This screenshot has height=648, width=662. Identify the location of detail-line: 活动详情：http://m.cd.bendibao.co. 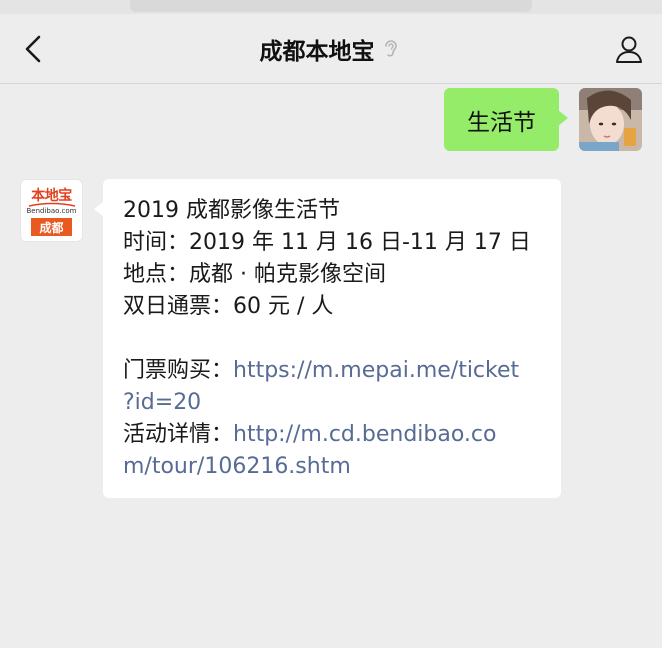
(335, 435).